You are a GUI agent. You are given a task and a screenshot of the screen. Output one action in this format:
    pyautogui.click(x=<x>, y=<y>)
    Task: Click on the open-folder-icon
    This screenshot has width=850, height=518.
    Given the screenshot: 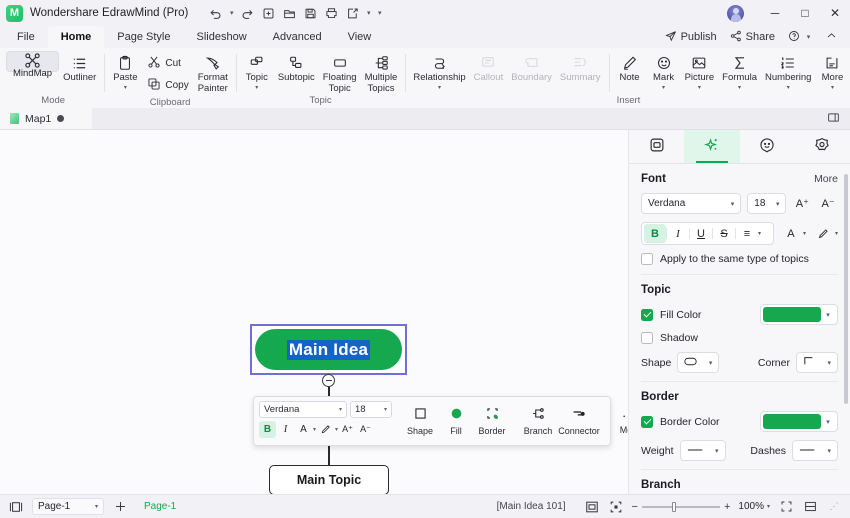 What is the action you would take?
    pyautogui.click(x=289, y=13)
    